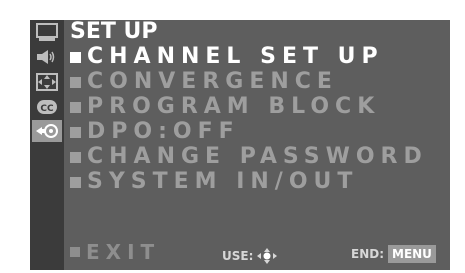  I want to click on end-label: END:, so click(367, 254).